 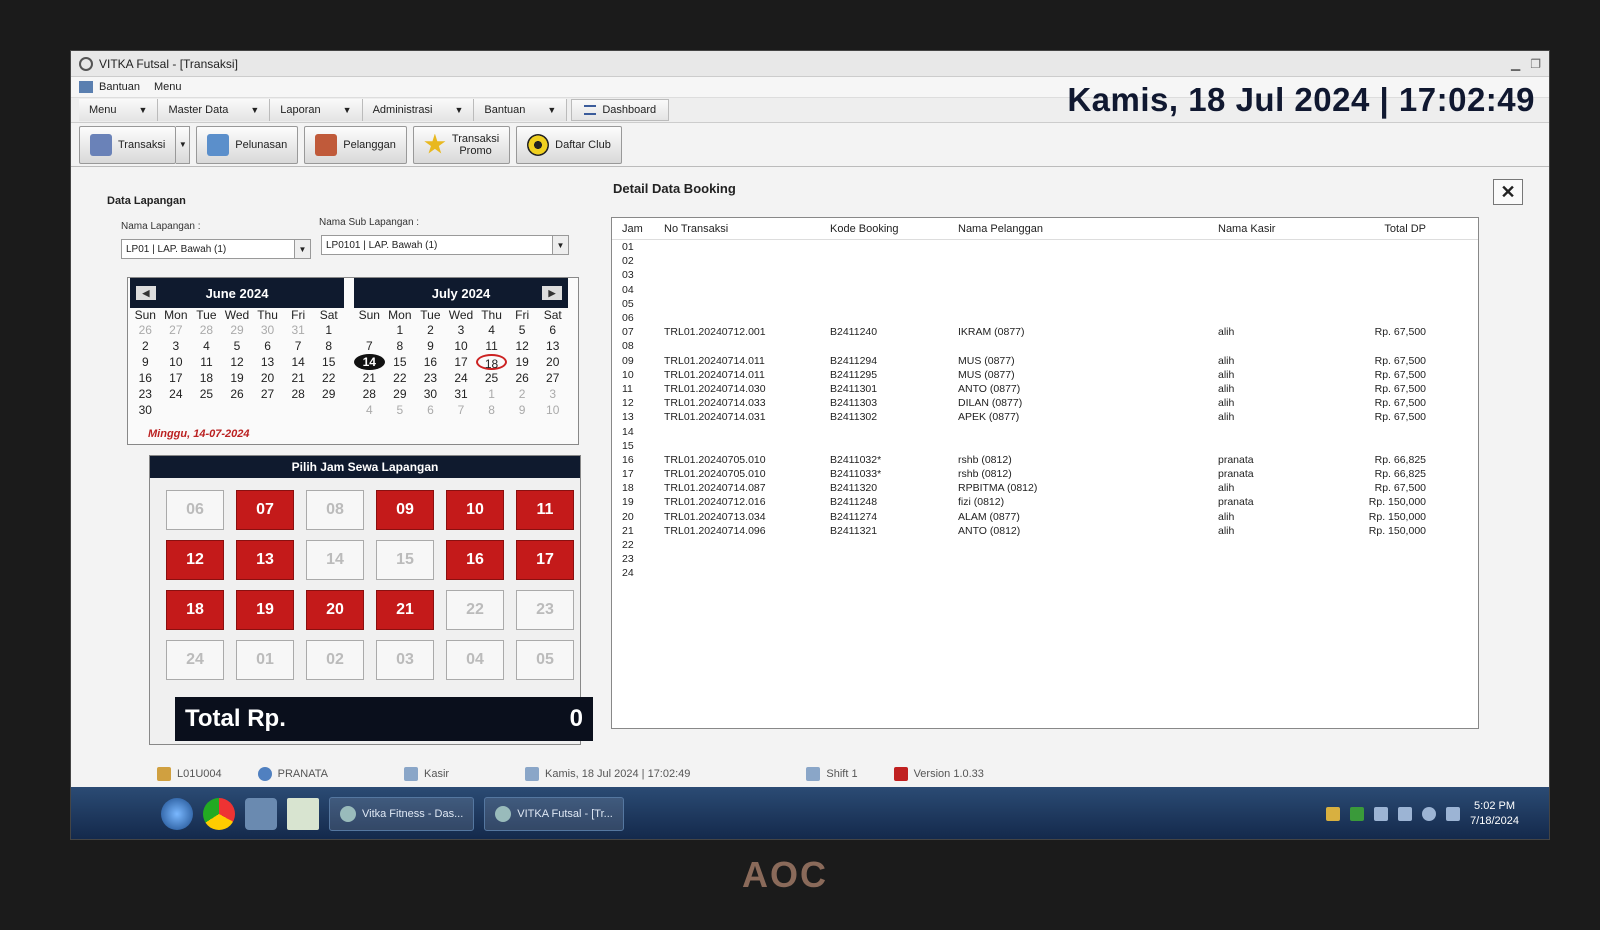 What do you see at coordinates (522, 362) in the screenshot?
I see `calendar-day: 19` at bounding box center [522, 362].